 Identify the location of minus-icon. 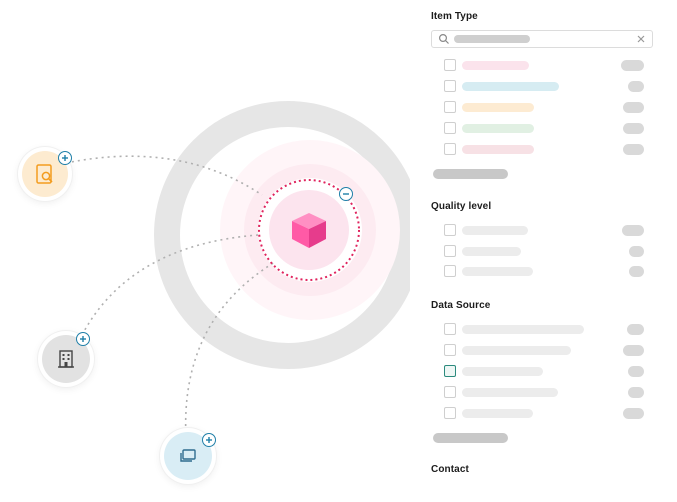
(346, 194).